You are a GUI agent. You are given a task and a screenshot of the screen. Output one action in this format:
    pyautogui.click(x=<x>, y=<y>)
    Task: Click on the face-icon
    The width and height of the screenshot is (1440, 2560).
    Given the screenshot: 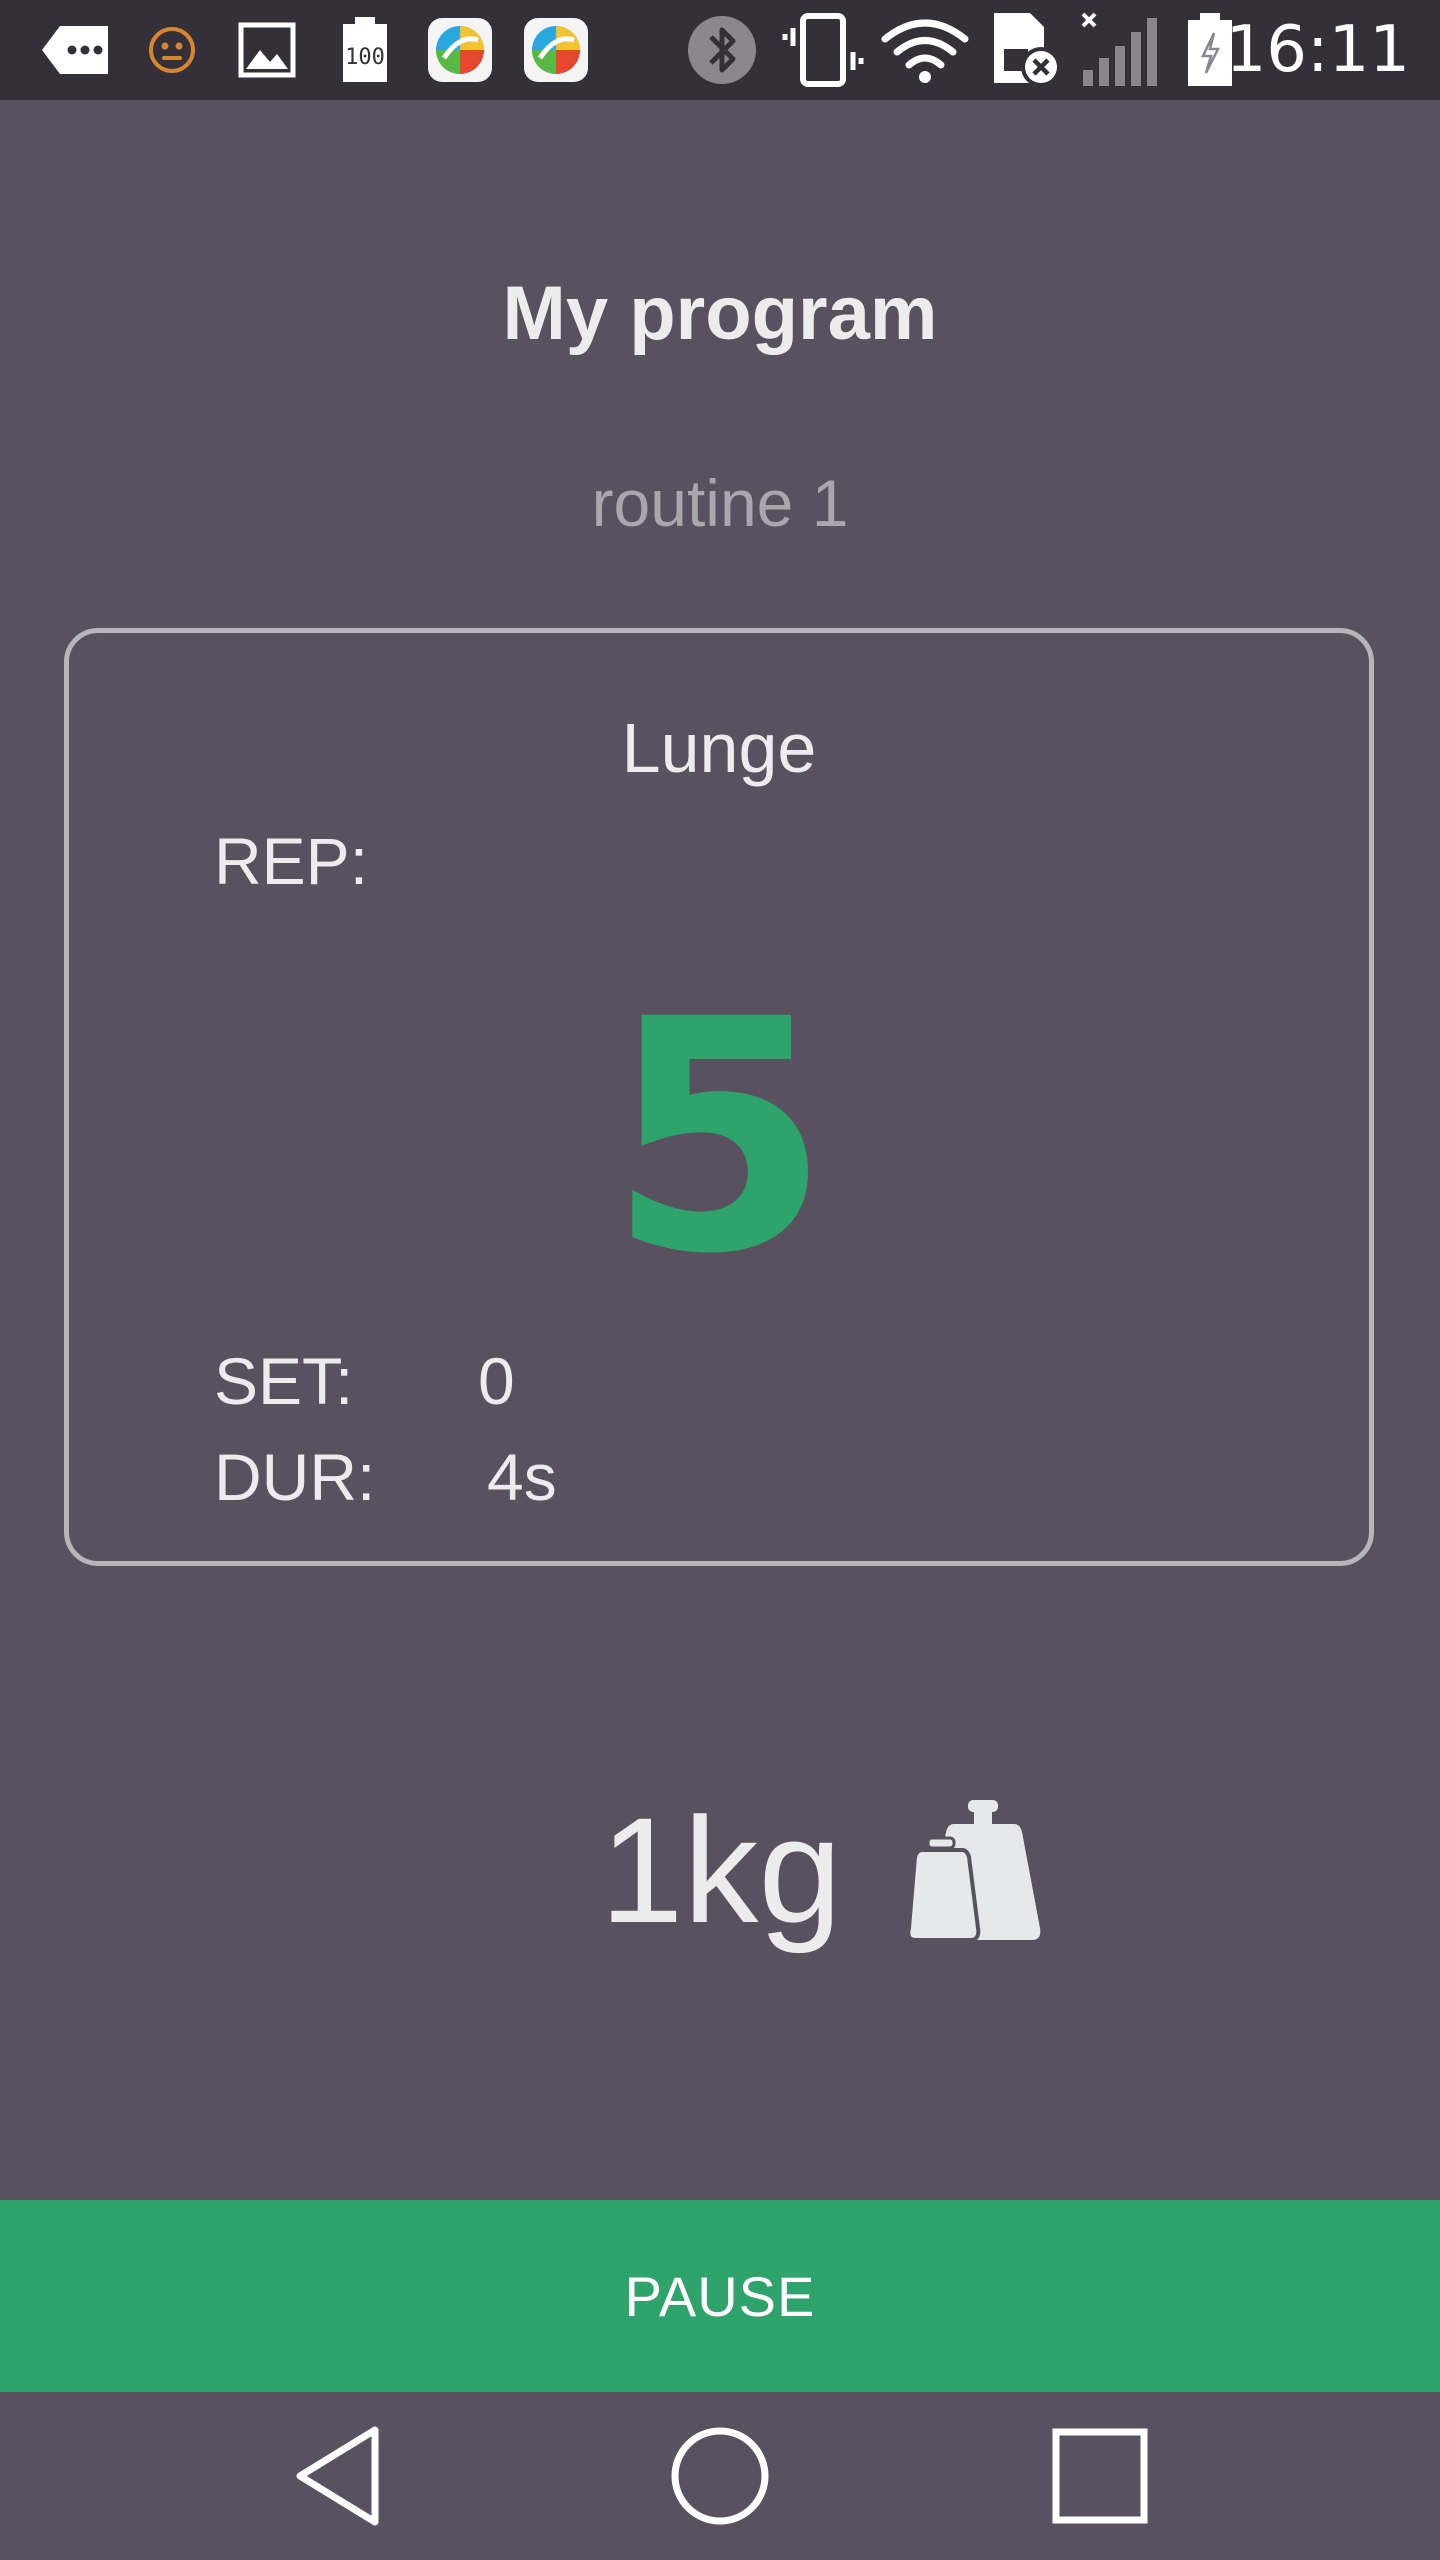 What is the action you would take?
    pyautogui.click(x=172, y=50)
    